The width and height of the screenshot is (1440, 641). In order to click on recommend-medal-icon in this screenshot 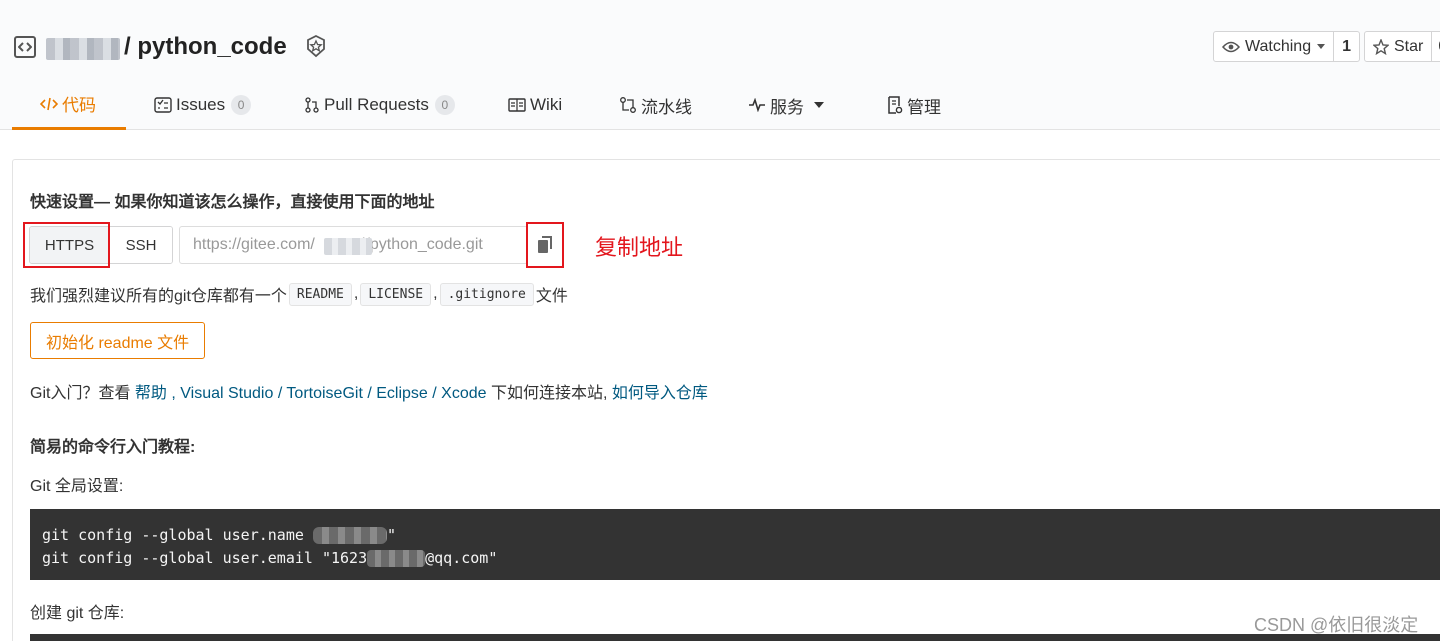, I will do `click(316, 47)`.